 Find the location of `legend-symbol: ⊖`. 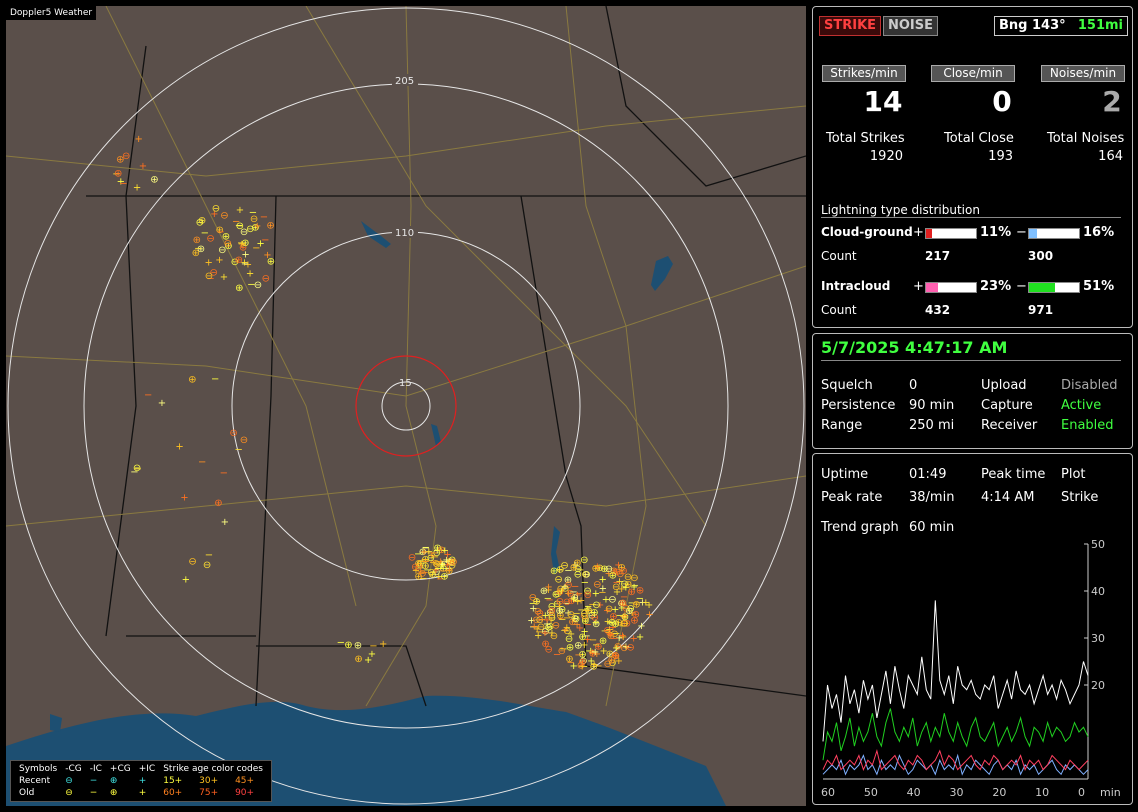

legend-symbol: ⊖ is located at coordinates (69, 781).